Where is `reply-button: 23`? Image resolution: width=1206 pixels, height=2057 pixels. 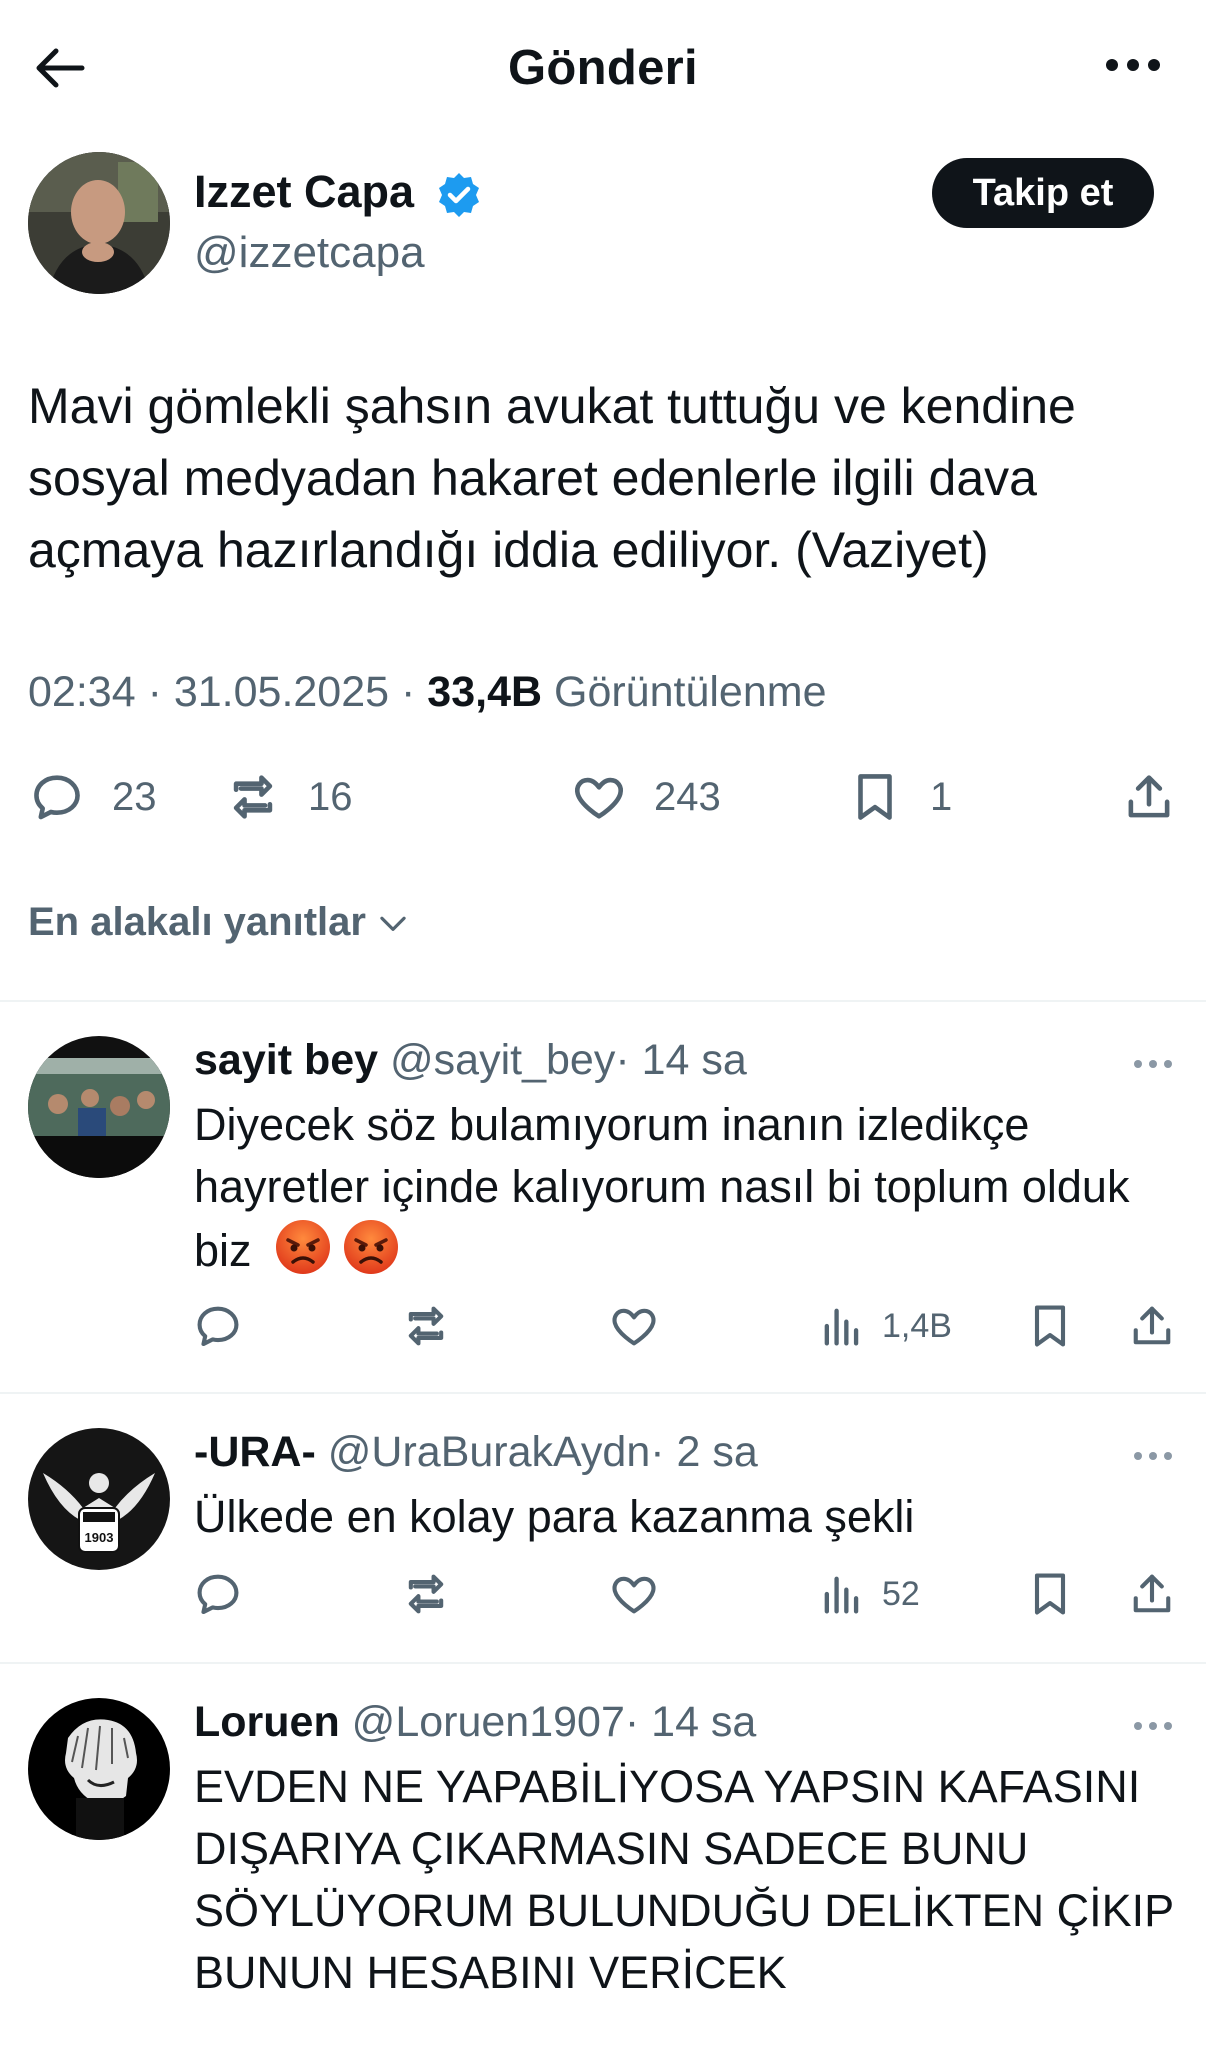
reply-button: 23 is located at coordinates (92, 797).